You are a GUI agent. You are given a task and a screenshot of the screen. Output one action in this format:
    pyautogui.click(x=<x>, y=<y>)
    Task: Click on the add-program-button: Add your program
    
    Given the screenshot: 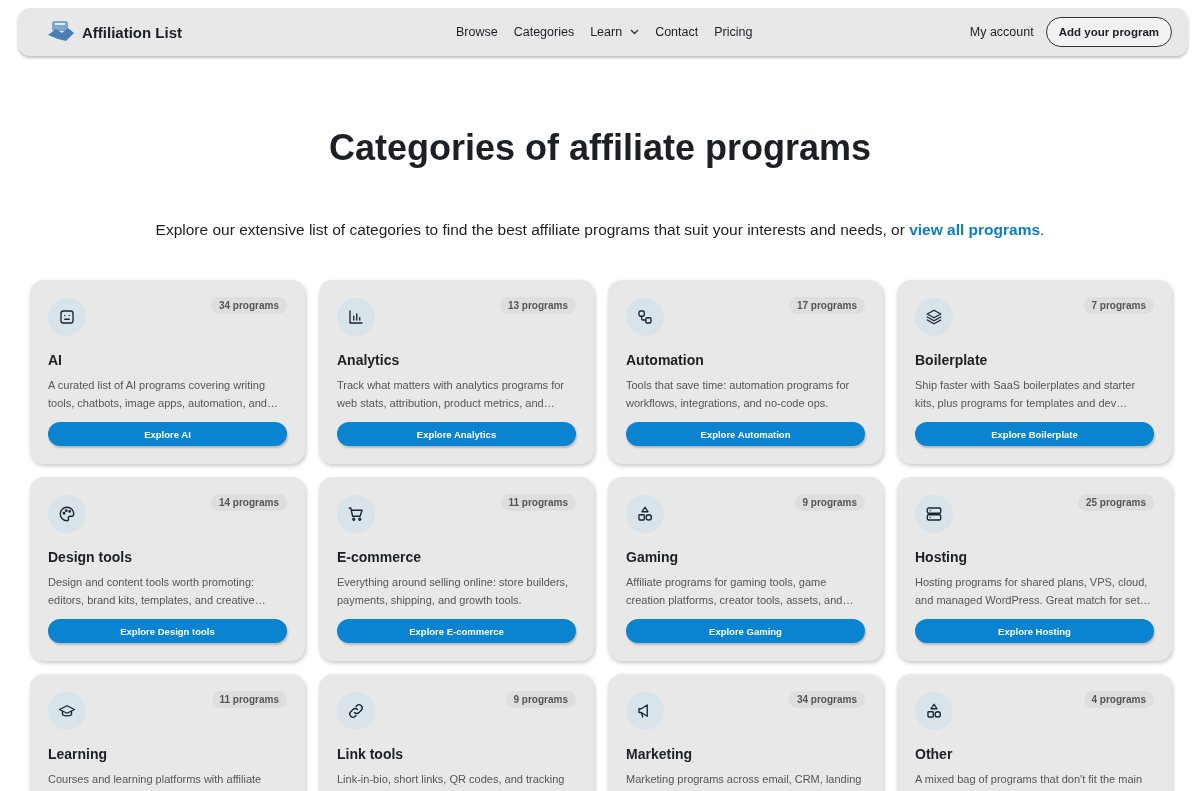 What is the action you would take?
    pyautogui.click(x=1108, y=32)
    